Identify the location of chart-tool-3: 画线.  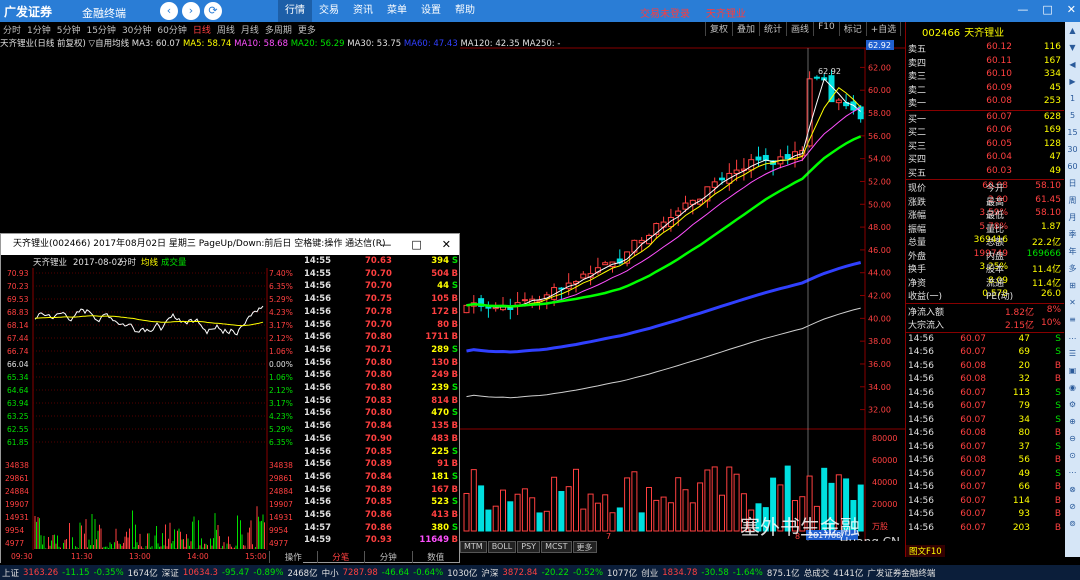
(799, 29).